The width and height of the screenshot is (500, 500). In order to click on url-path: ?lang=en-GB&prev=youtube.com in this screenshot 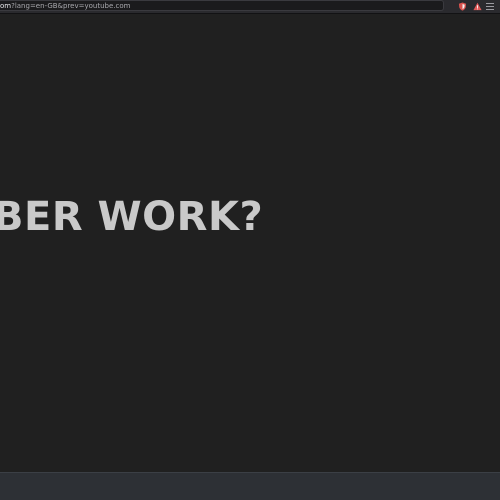, I will do `click(71, 6)`.